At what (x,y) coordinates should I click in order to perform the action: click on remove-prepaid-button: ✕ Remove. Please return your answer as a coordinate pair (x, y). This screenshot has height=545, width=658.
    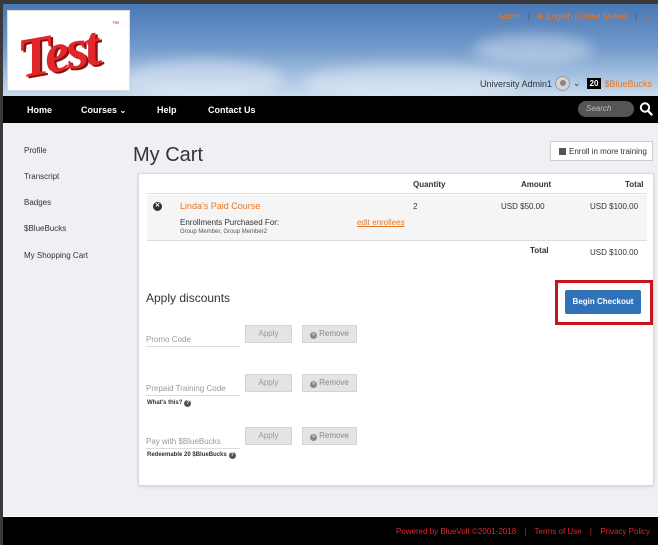
    Looking at the image, I should click on (329, 383).